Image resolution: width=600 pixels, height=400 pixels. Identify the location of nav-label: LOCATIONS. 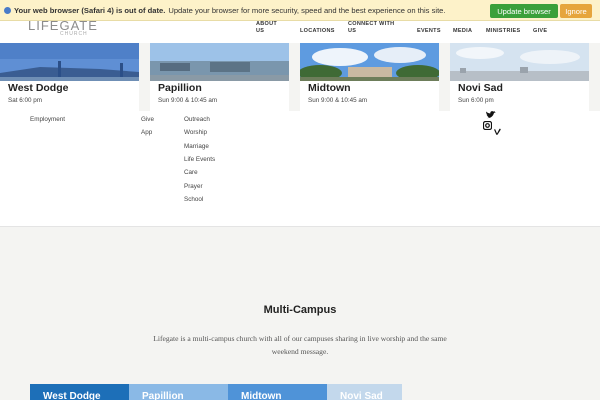
(317, 31).